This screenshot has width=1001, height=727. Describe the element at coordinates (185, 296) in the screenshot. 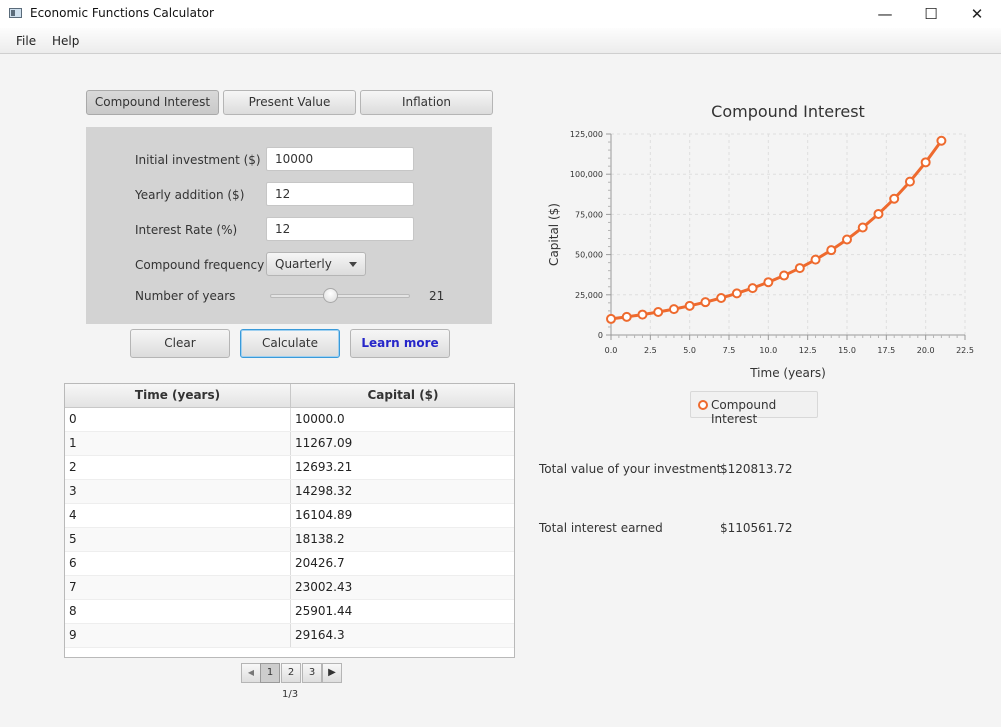

I see `number-of-years-label: Number of years` at that location.